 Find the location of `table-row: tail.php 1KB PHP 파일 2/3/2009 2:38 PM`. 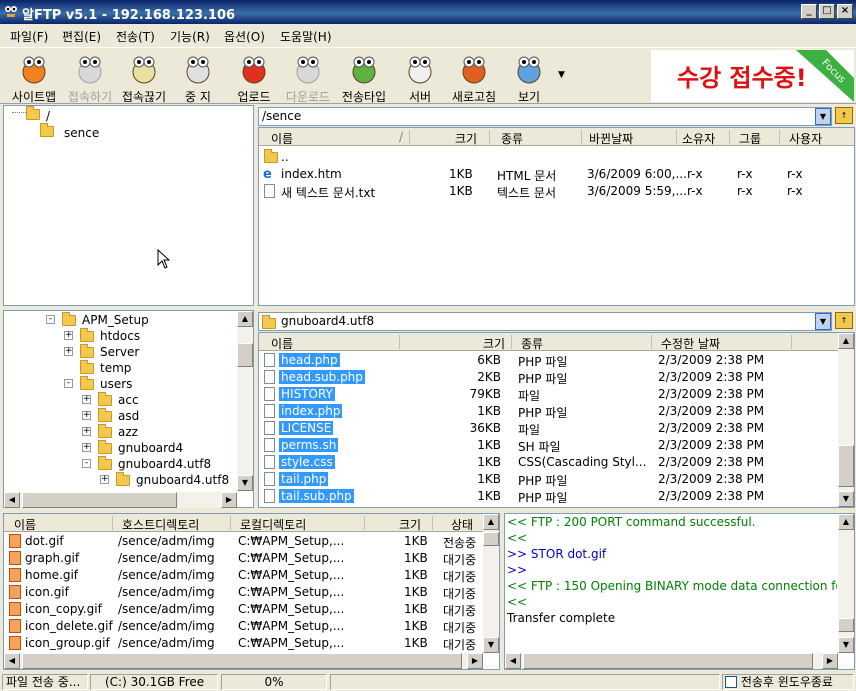

table-row: tail.php 1KB PHP 파일 2/3/2009 2:38 PM is located at coordinates (548, 479).